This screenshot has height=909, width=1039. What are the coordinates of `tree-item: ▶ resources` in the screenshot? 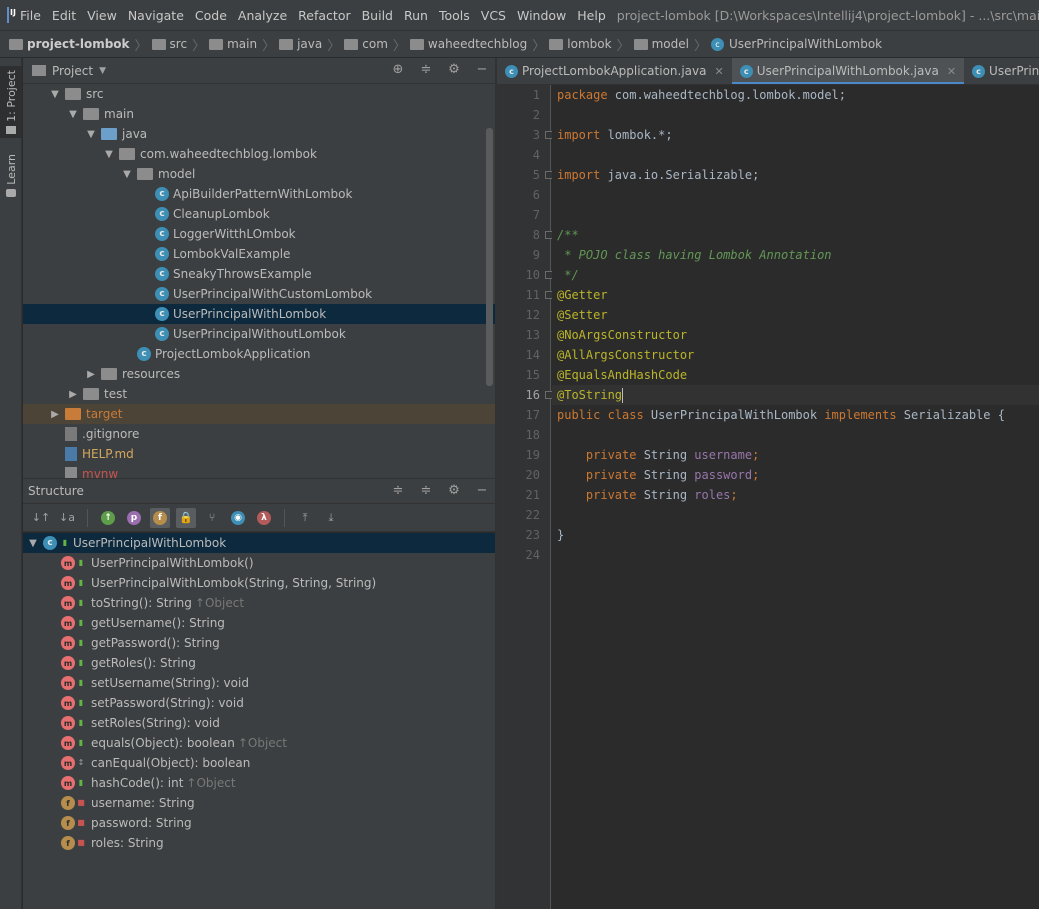 It's located at (259, 374).